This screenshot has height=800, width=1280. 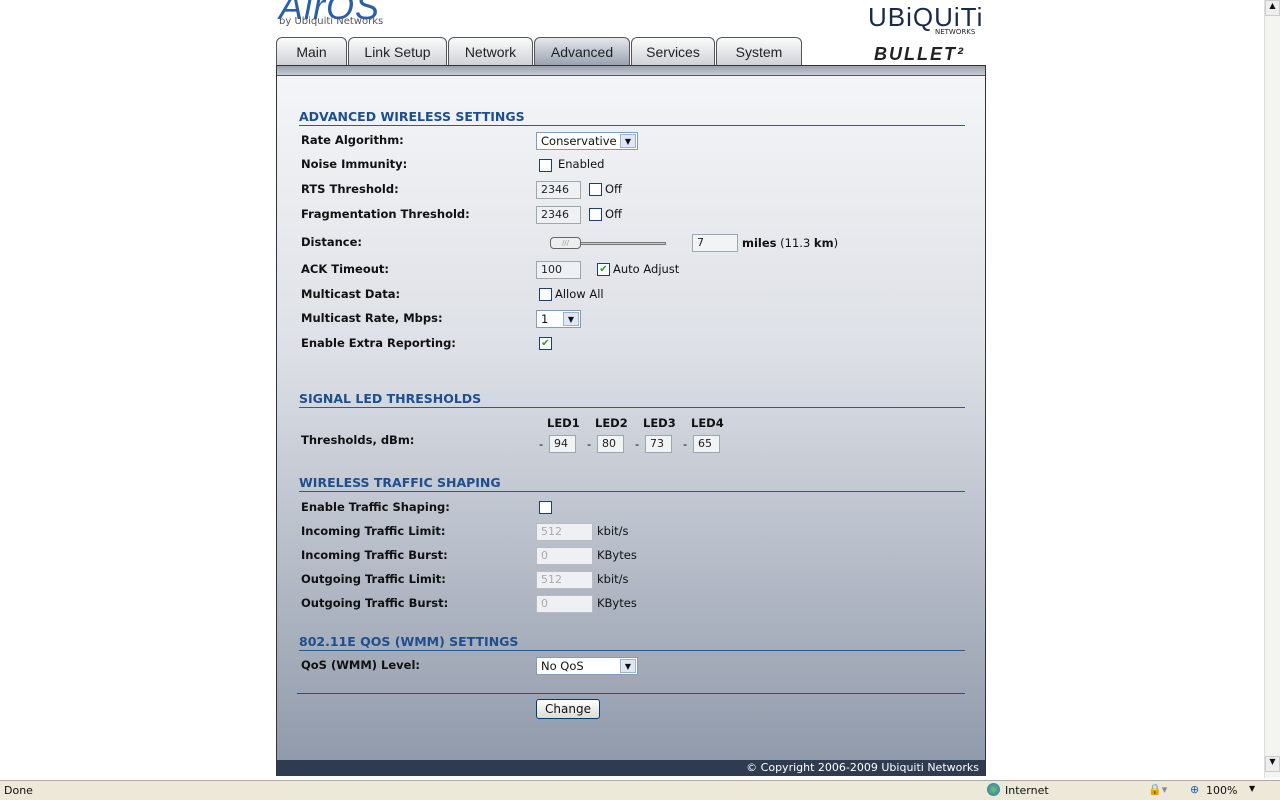 I want to click on outgoing-burst-label: Outgoing Traffic Burst:, so click(x=375, y=603).